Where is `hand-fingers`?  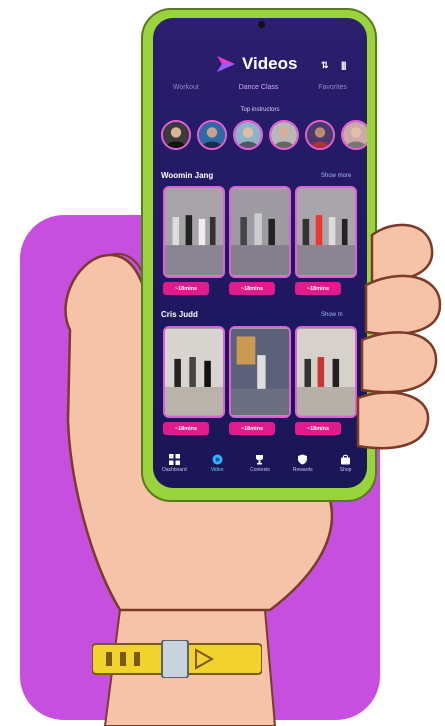
hand-fingers is located at coordinates (399, 336).